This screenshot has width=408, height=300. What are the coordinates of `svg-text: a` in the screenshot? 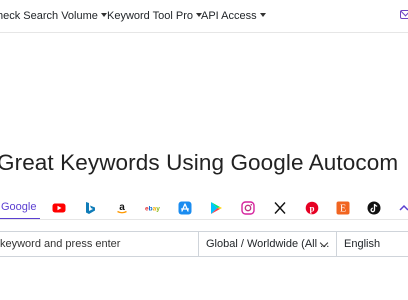 It's located at (122, 207).